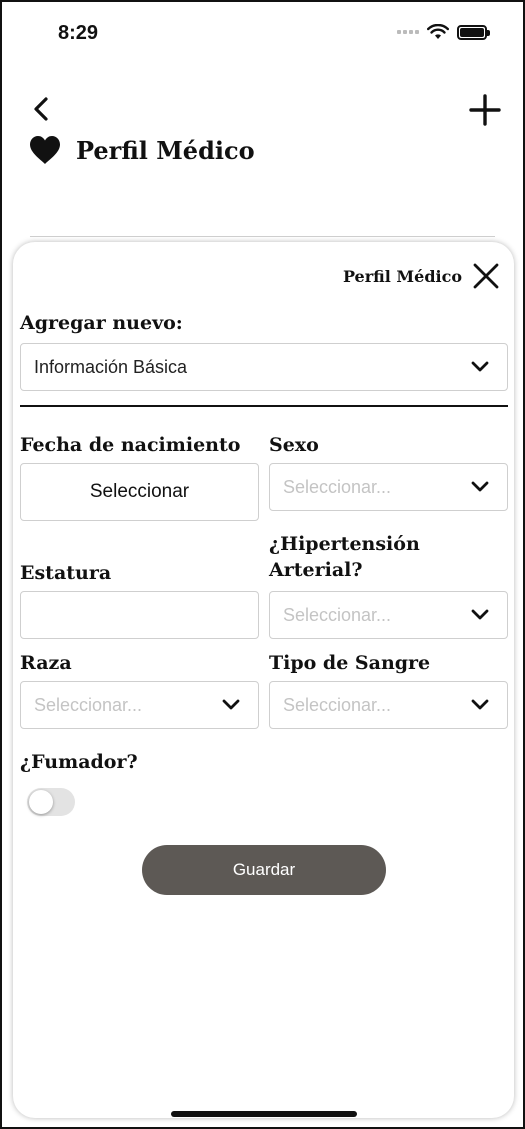 The image size is (525, 1129). I want to click on heart-icon, so click(45, 150).